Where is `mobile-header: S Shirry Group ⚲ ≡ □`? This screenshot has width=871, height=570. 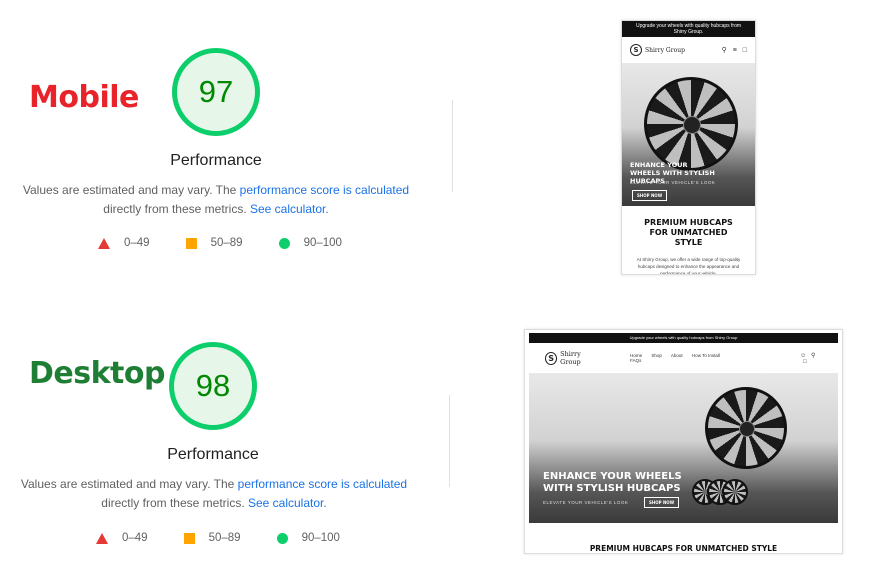 mobile-header: S Shirry Group ⚲ ≡ □ is located at coordinates (688, 50).